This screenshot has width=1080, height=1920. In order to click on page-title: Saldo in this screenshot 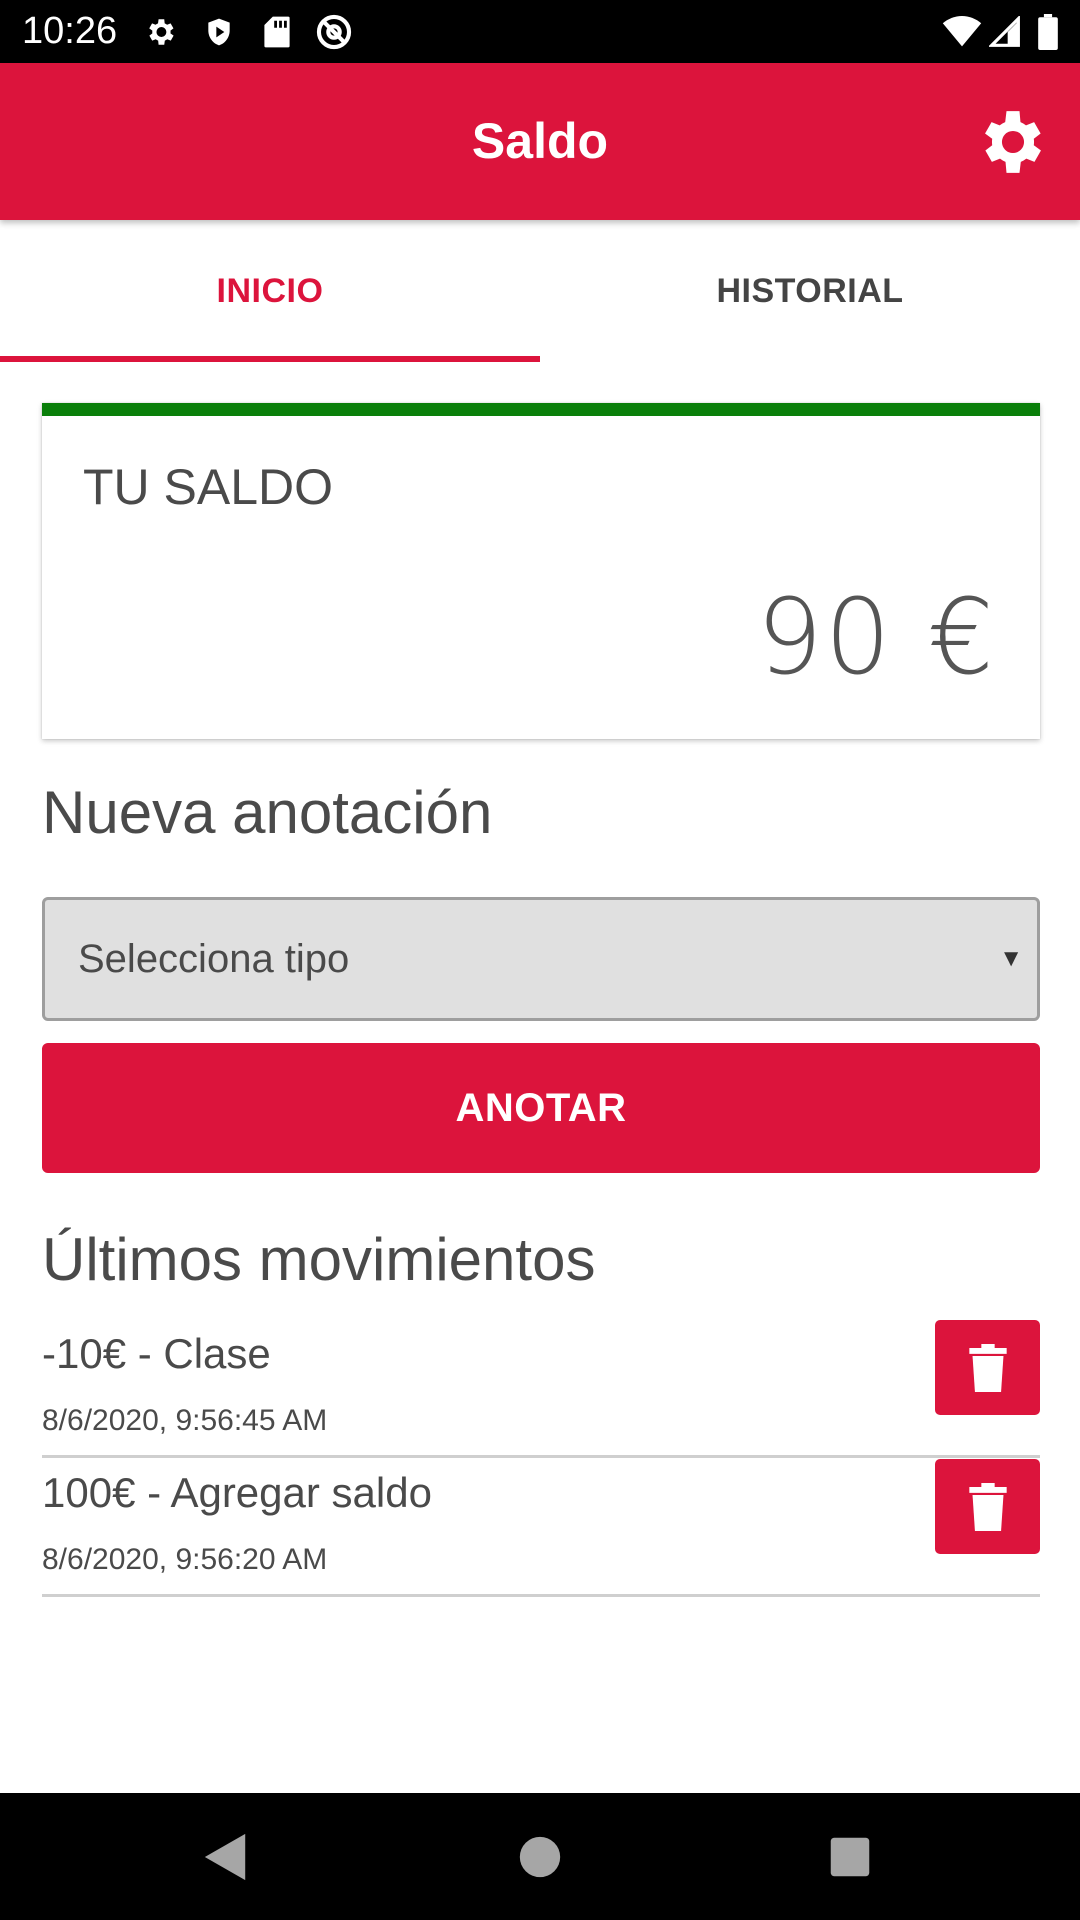, I will do `click(540, 141)`.